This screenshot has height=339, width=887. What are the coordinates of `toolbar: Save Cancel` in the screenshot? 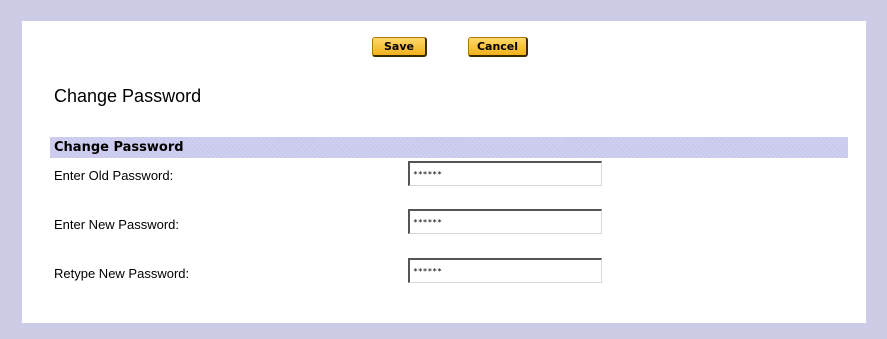 It's located at (444, 47).